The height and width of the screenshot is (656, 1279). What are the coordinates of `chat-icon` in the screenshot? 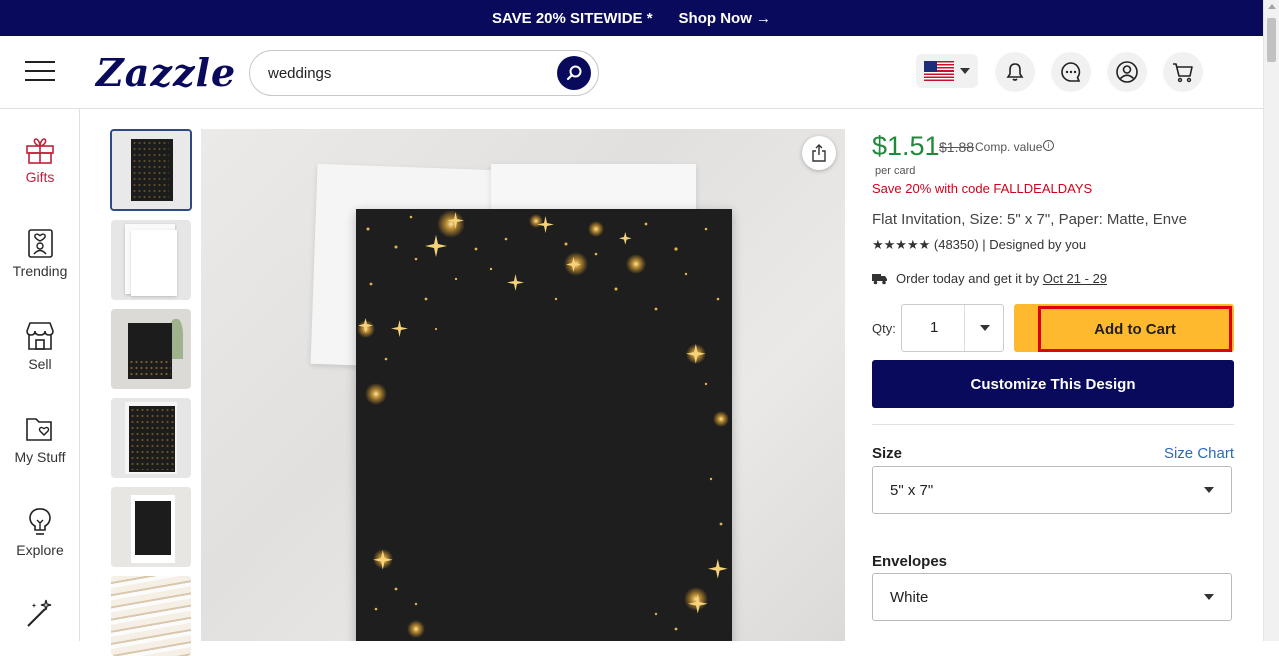 It's located at (1071, 72).